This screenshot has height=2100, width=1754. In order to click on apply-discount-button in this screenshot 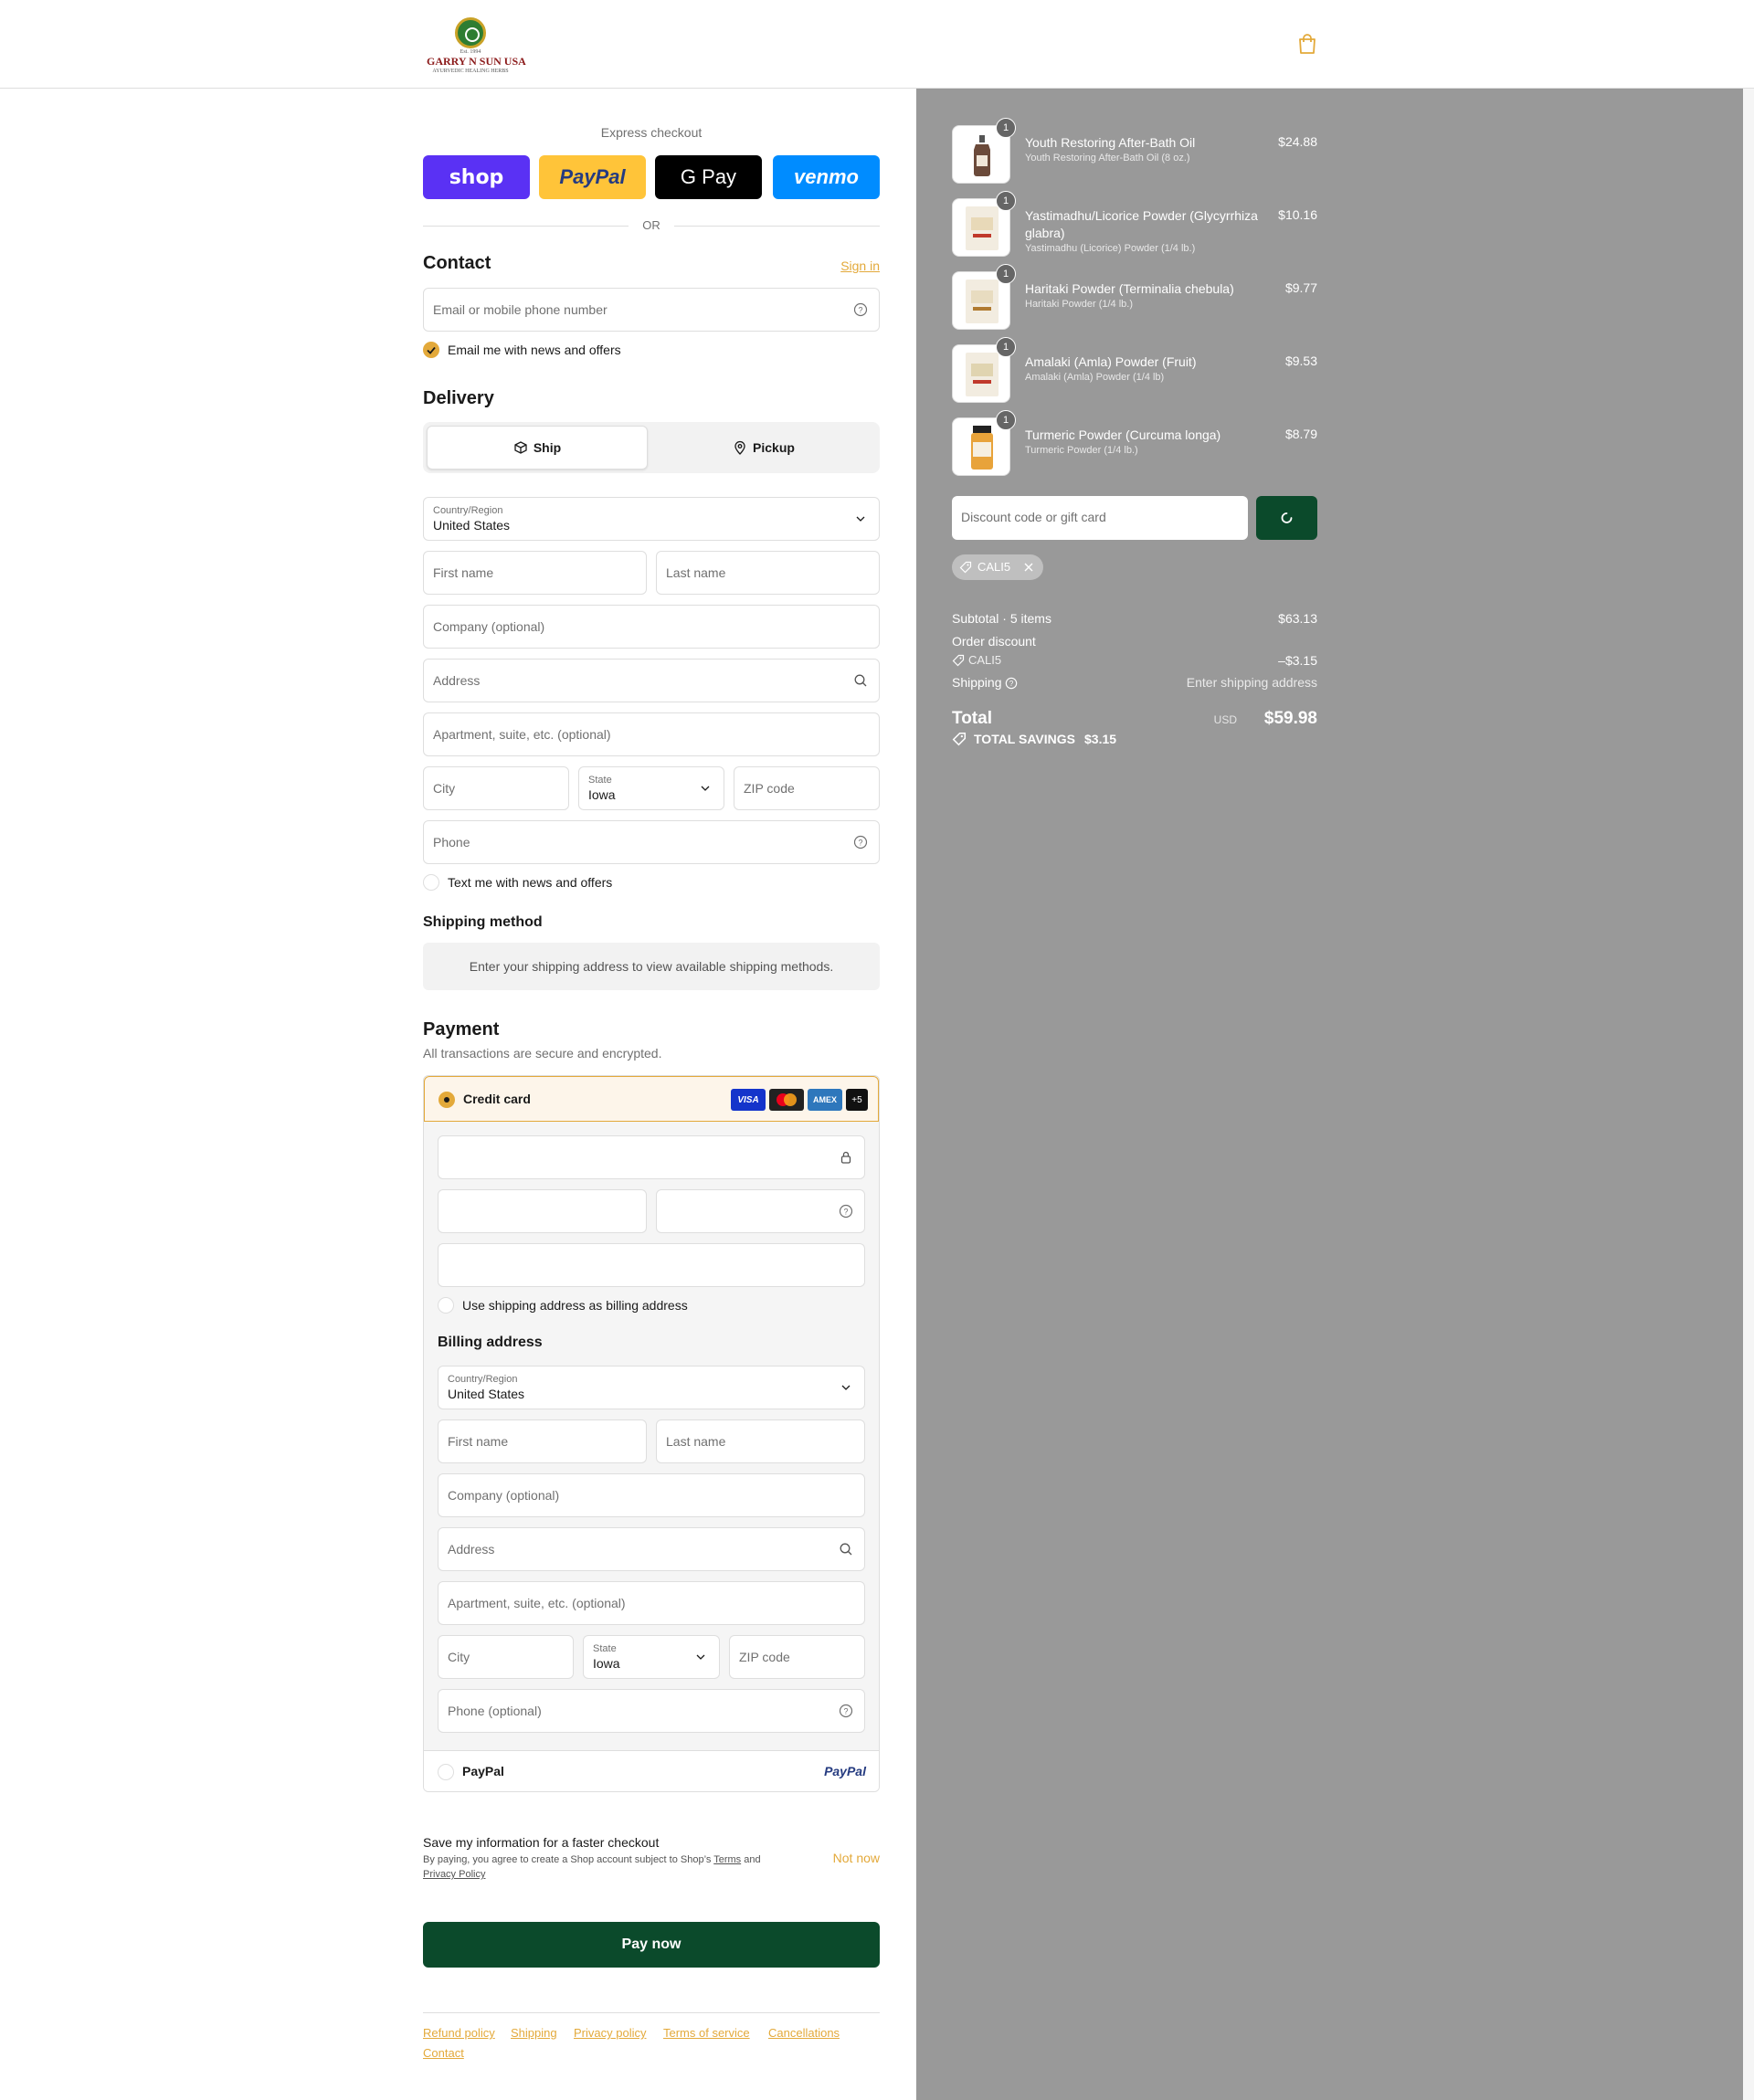, I will do `click(1287, 518)`.